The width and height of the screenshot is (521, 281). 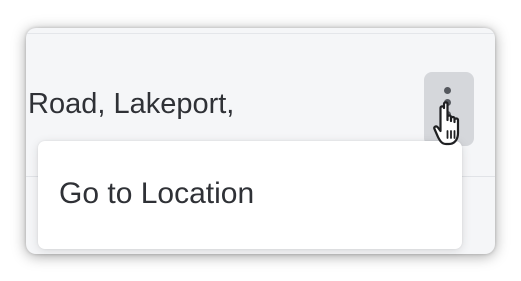 I want to click on menu-item-label: Go to Location, so click(x=157, y=193).